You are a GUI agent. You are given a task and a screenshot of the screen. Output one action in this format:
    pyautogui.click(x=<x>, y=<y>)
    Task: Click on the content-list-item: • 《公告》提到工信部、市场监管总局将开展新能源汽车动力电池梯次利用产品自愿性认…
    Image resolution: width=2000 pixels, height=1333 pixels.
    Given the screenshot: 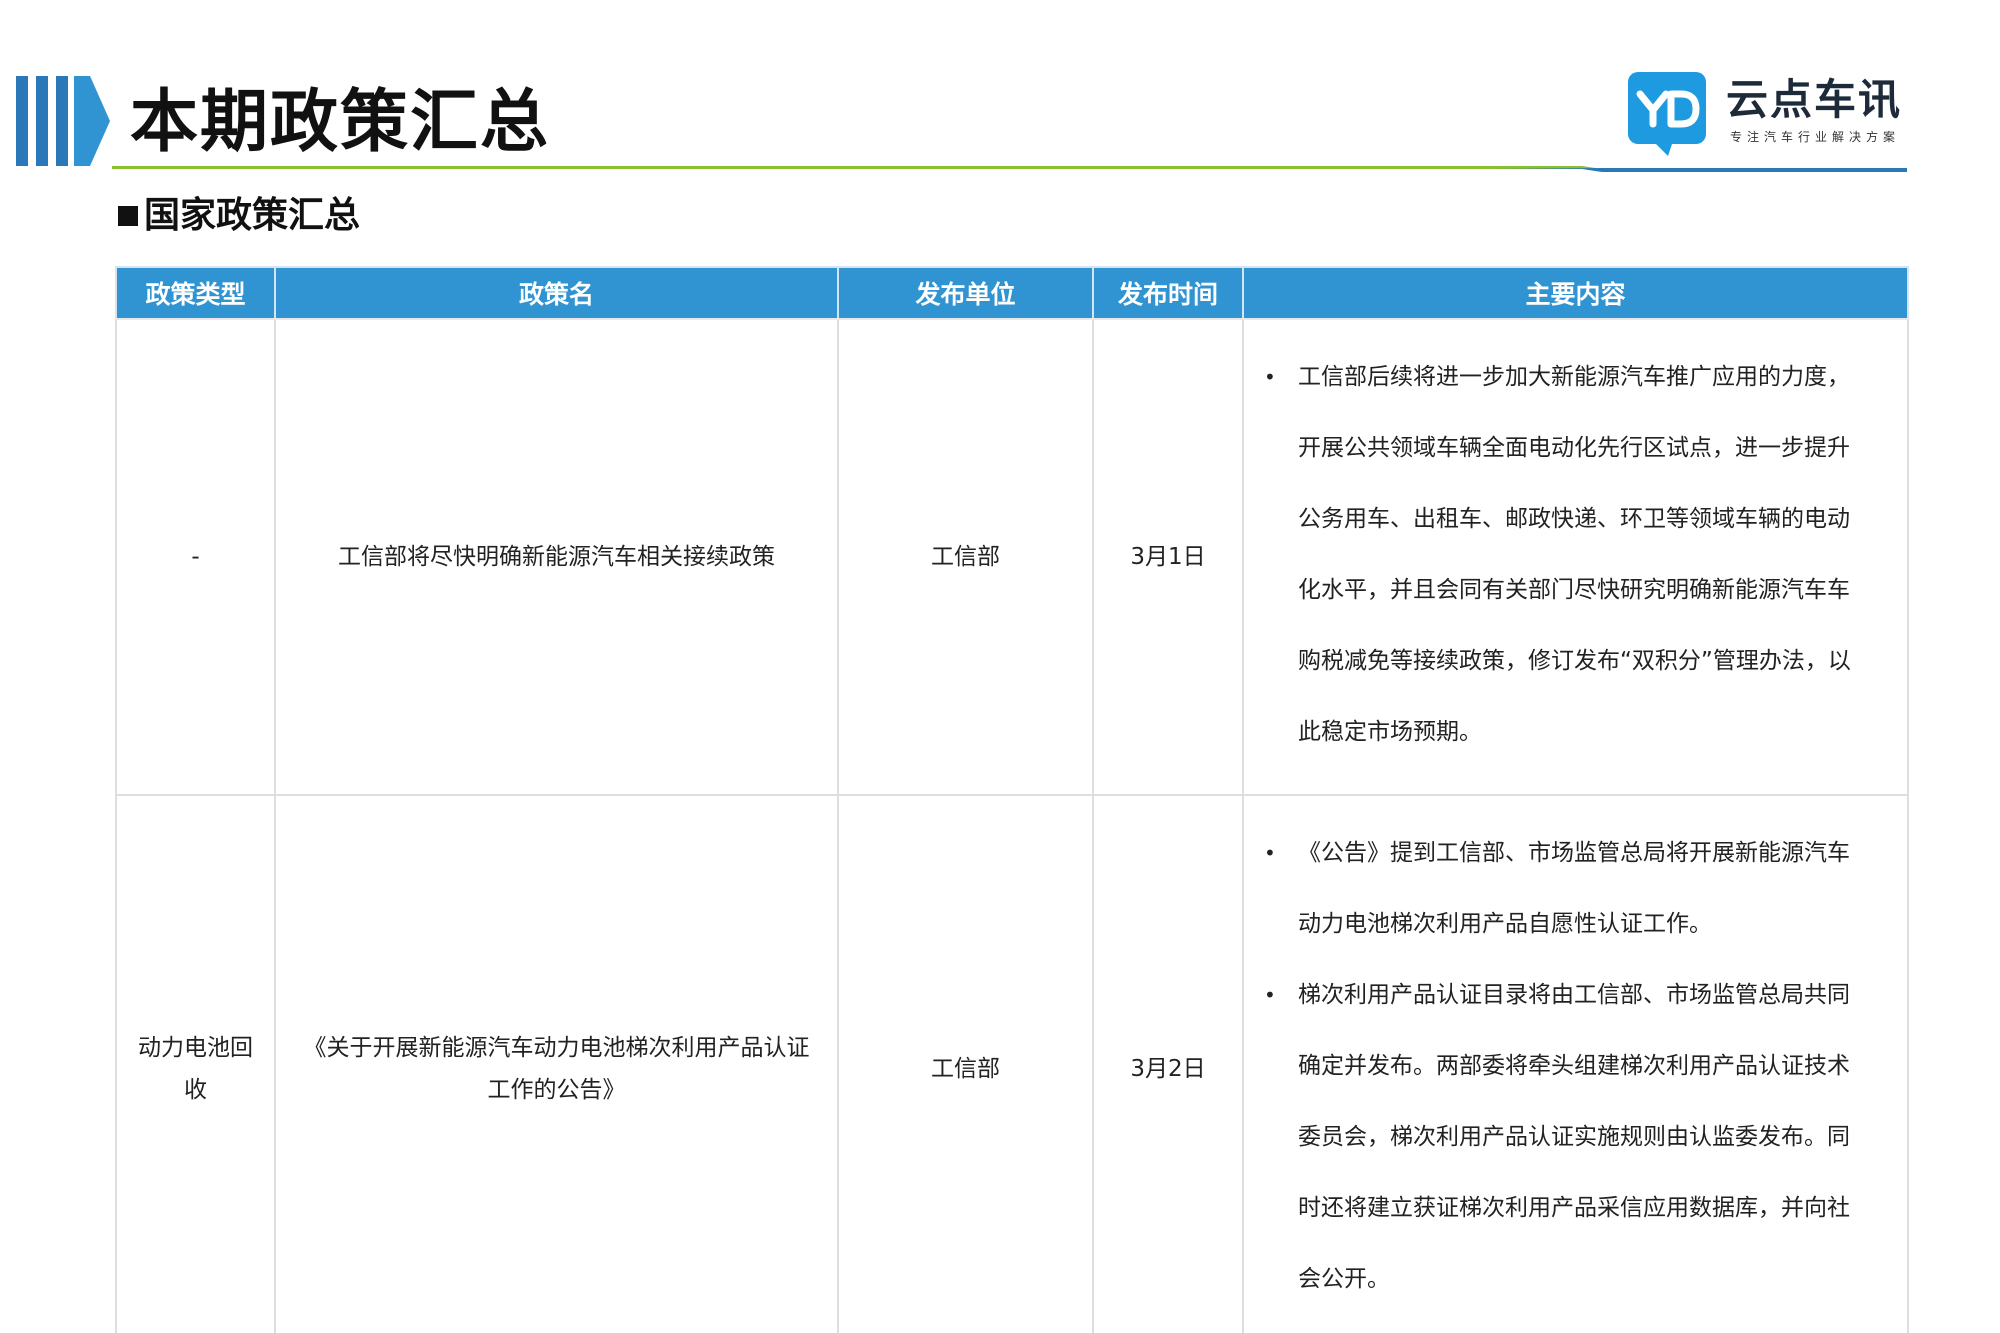 What is the action you would take?
    pyautogui.click(x=1566, y=889)
    